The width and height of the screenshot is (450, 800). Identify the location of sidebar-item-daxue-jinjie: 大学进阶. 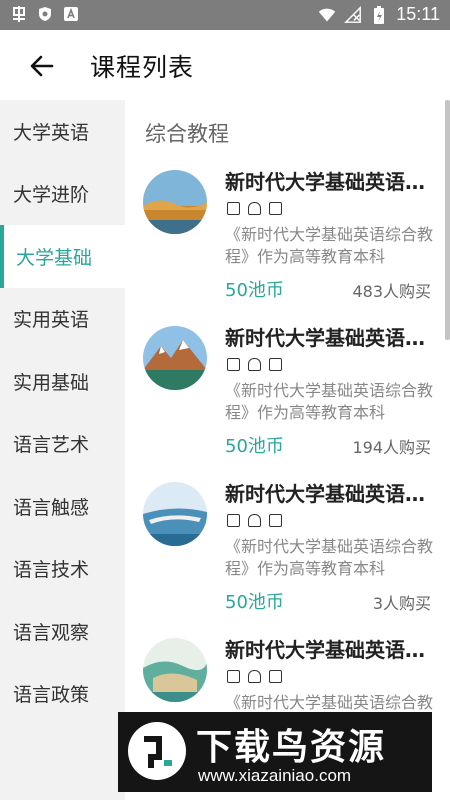
(62, 194).